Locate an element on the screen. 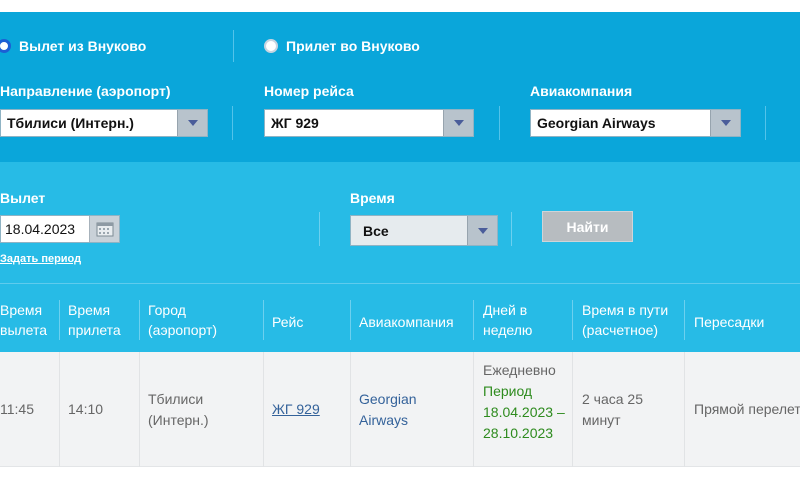  cell-days-text: Ежедневно is located at coordinates (519, 370).